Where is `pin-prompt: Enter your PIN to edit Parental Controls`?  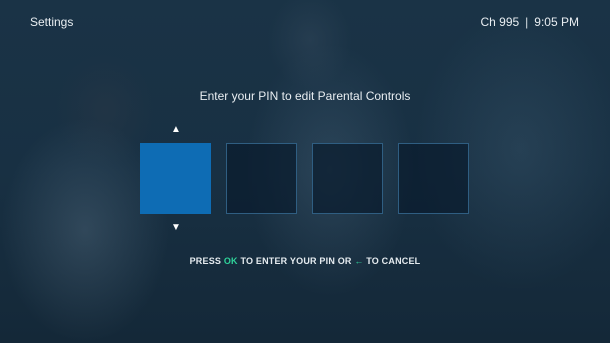 pin-prompt: Enter your PIN to edit Parental Controls is located at coordinates (305, 96).